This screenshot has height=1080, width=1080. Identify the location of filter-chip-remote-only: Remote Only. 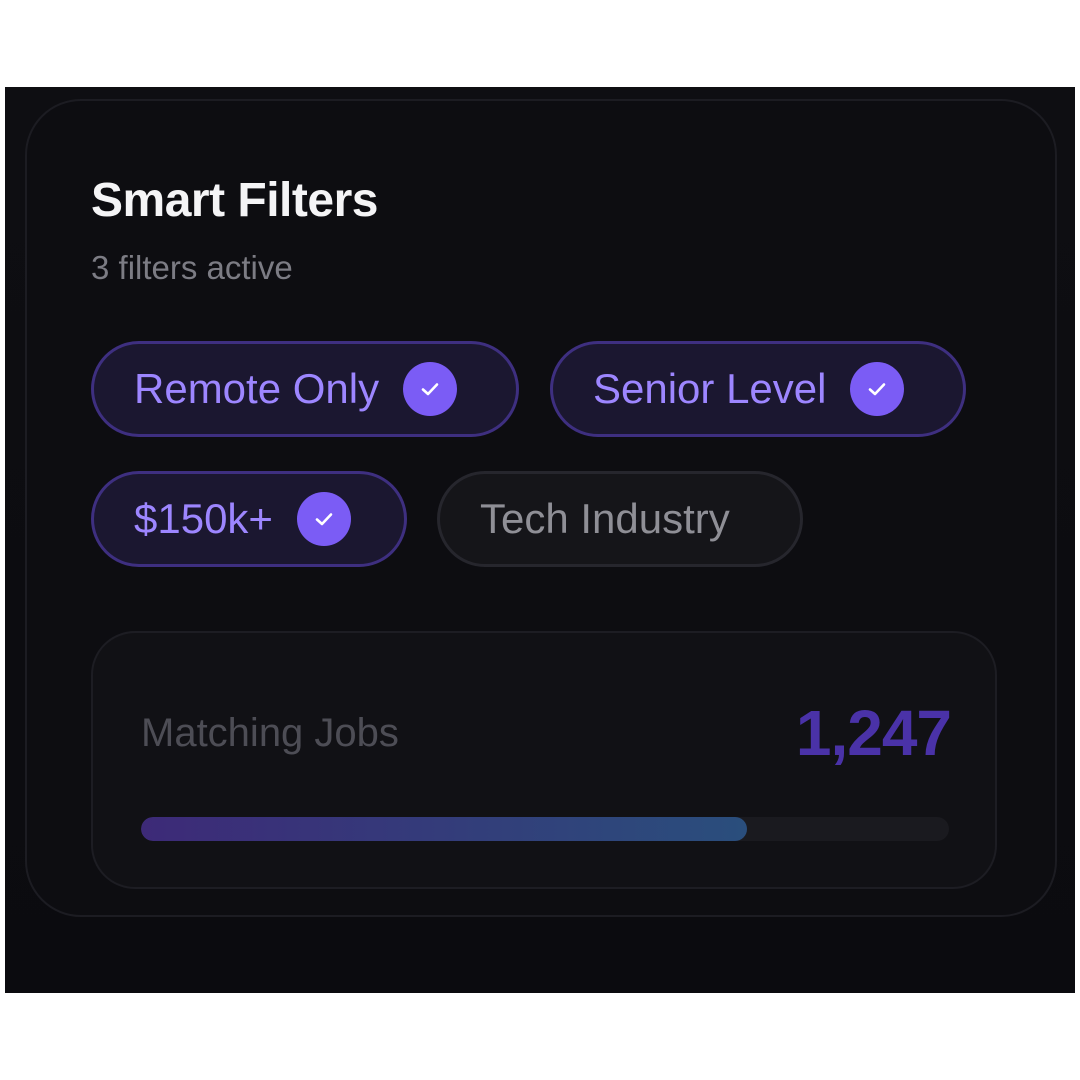
(305, 389).